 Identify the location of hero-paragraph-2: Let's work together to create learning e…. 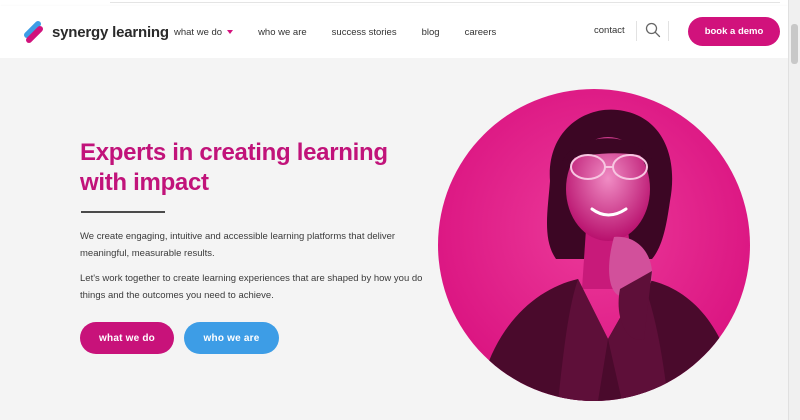
(251, 287).